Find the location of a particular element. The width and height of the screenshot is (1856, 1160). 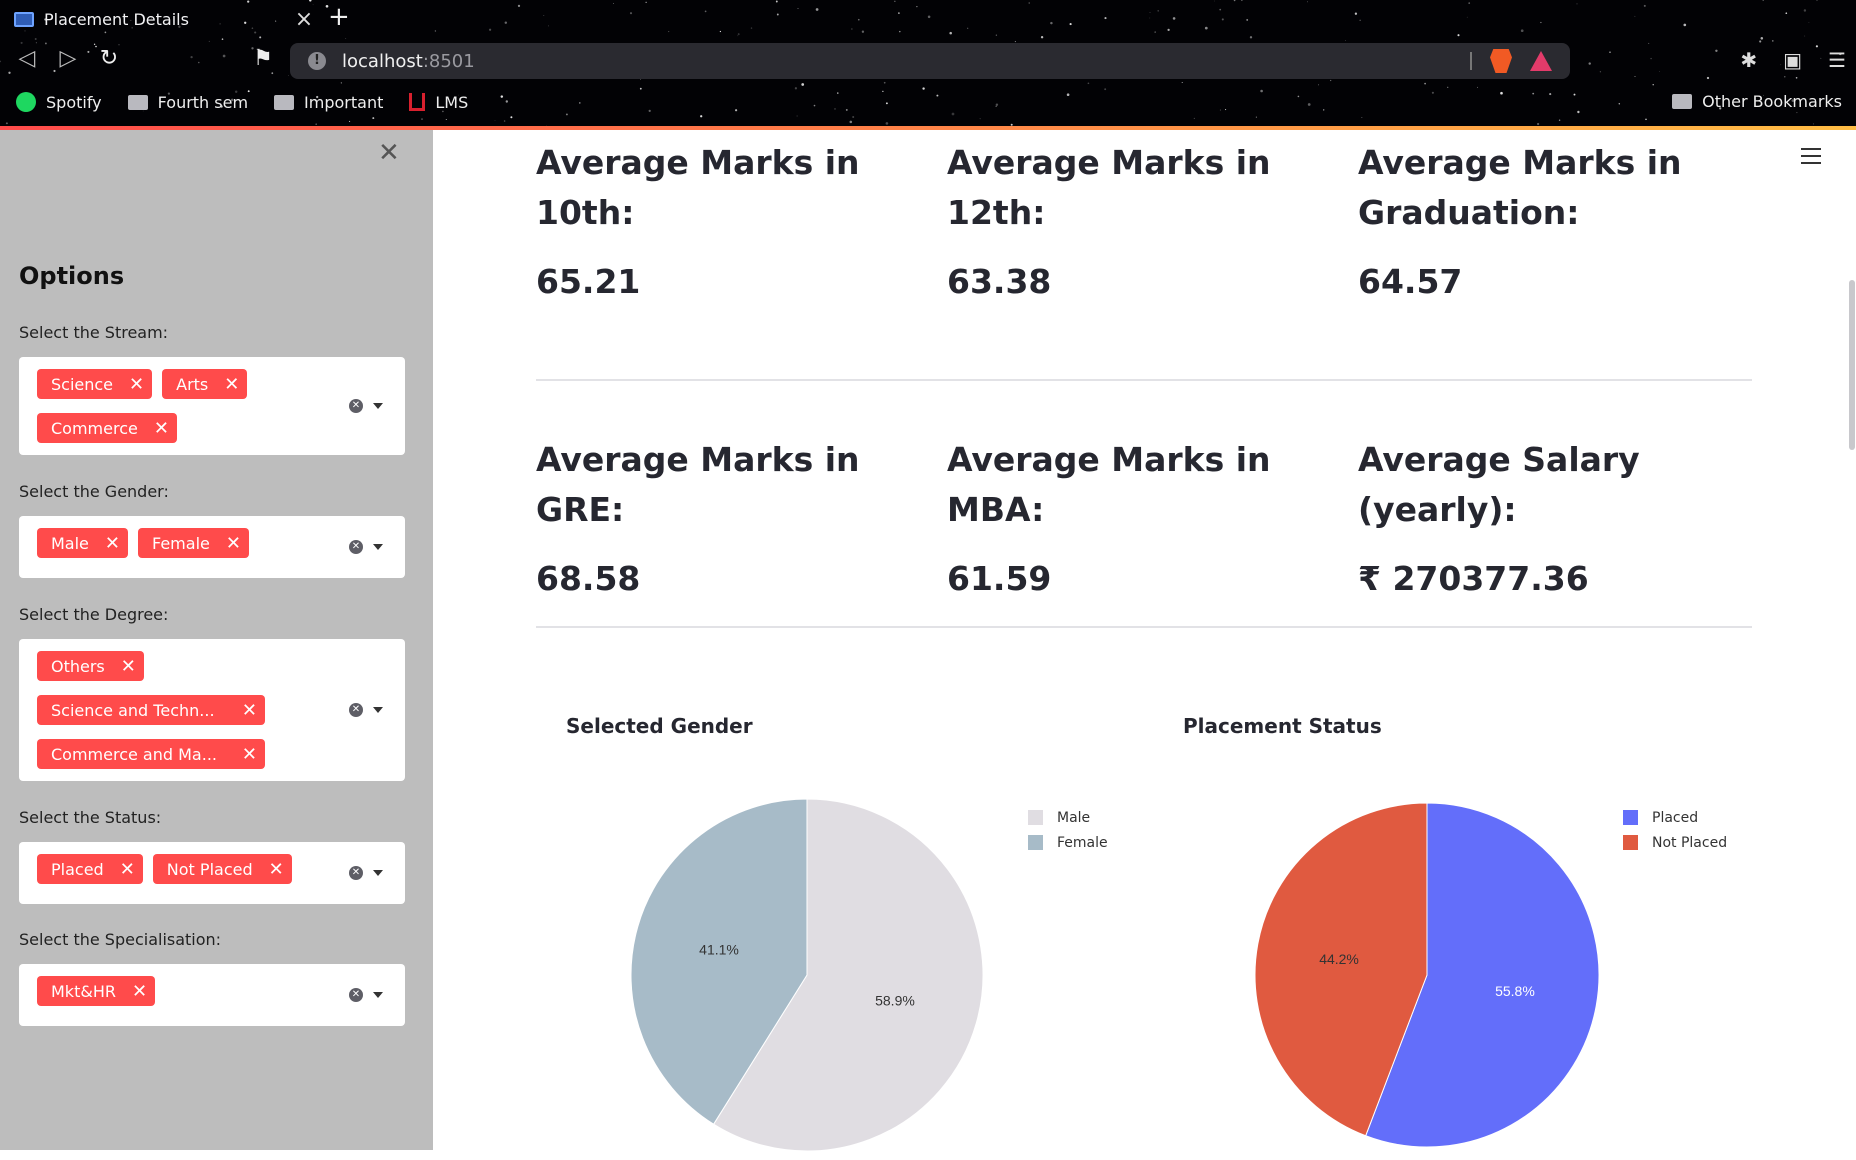

metric-value: 65.21 is located at coordinates (588, 281).